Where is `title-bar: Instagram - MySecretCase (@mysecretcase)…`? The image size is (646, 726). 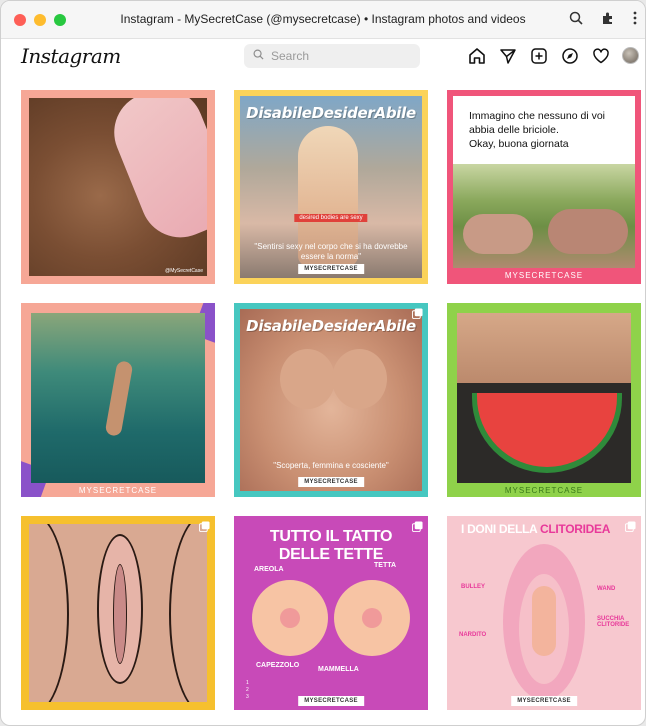 title-bar: Instagram - MySecretCase (@mysecretcase)… is located at coordinates (323, 20).